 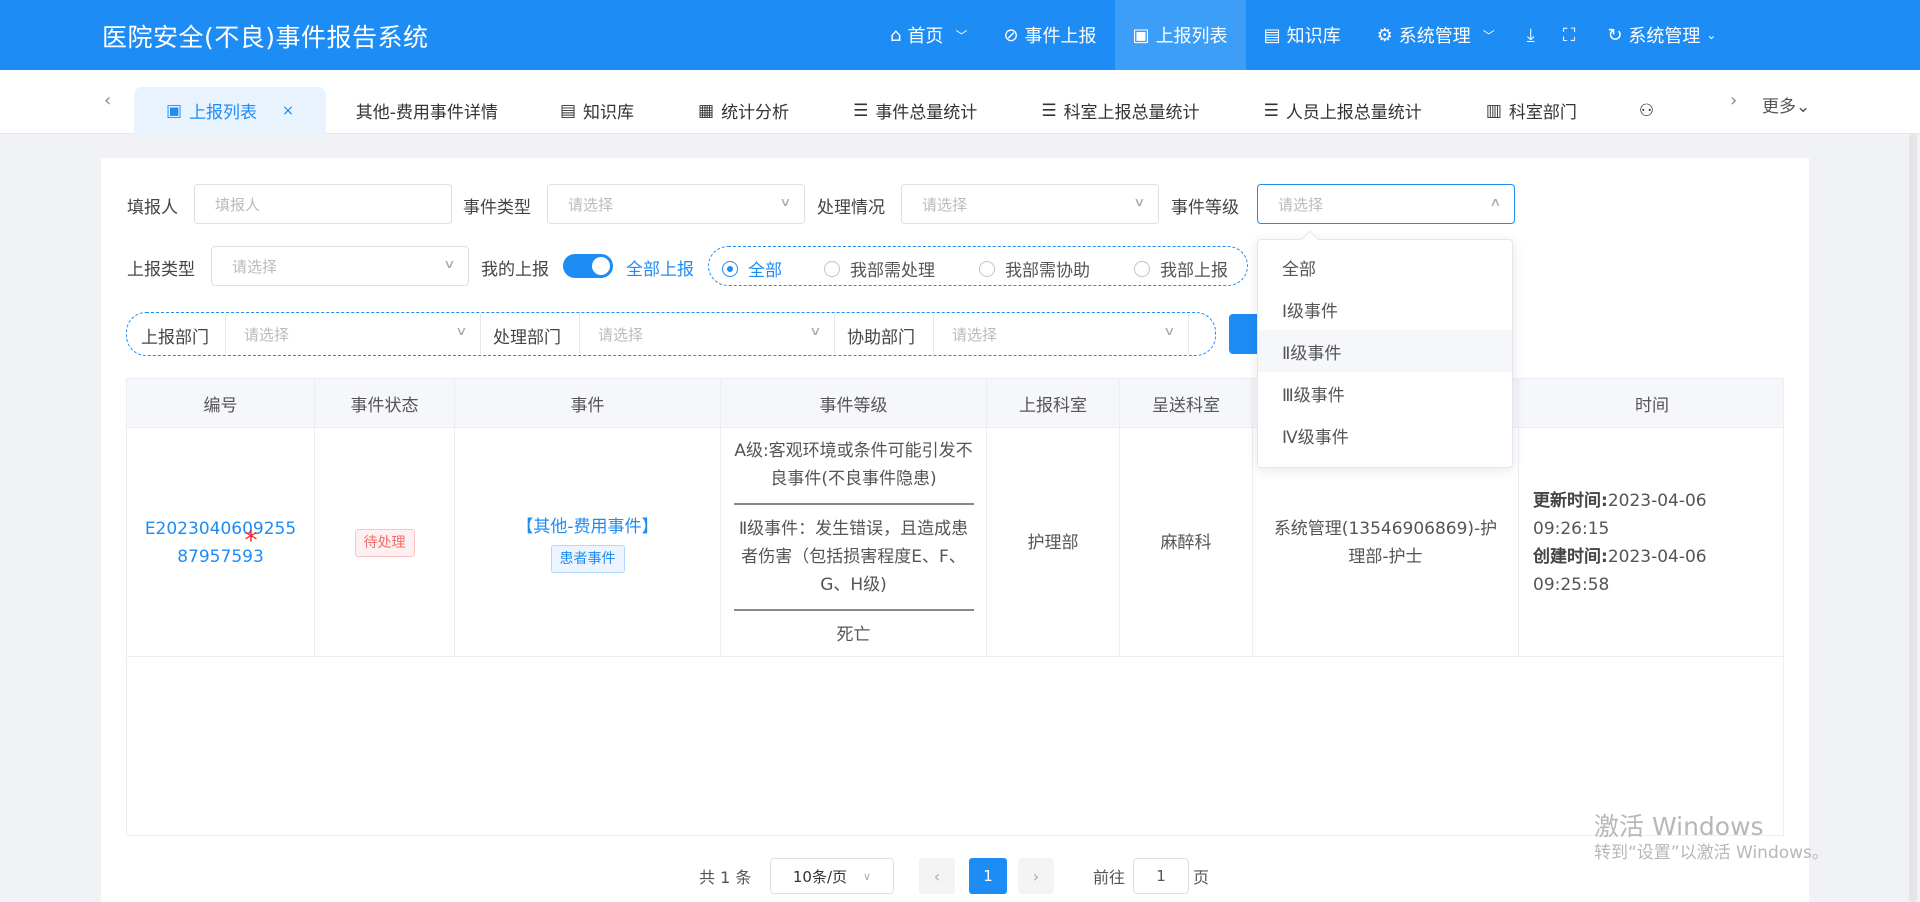 I want to click on update-time: 更新时间:2023-04-06 09:26:15, so click(x=1620, y=514).